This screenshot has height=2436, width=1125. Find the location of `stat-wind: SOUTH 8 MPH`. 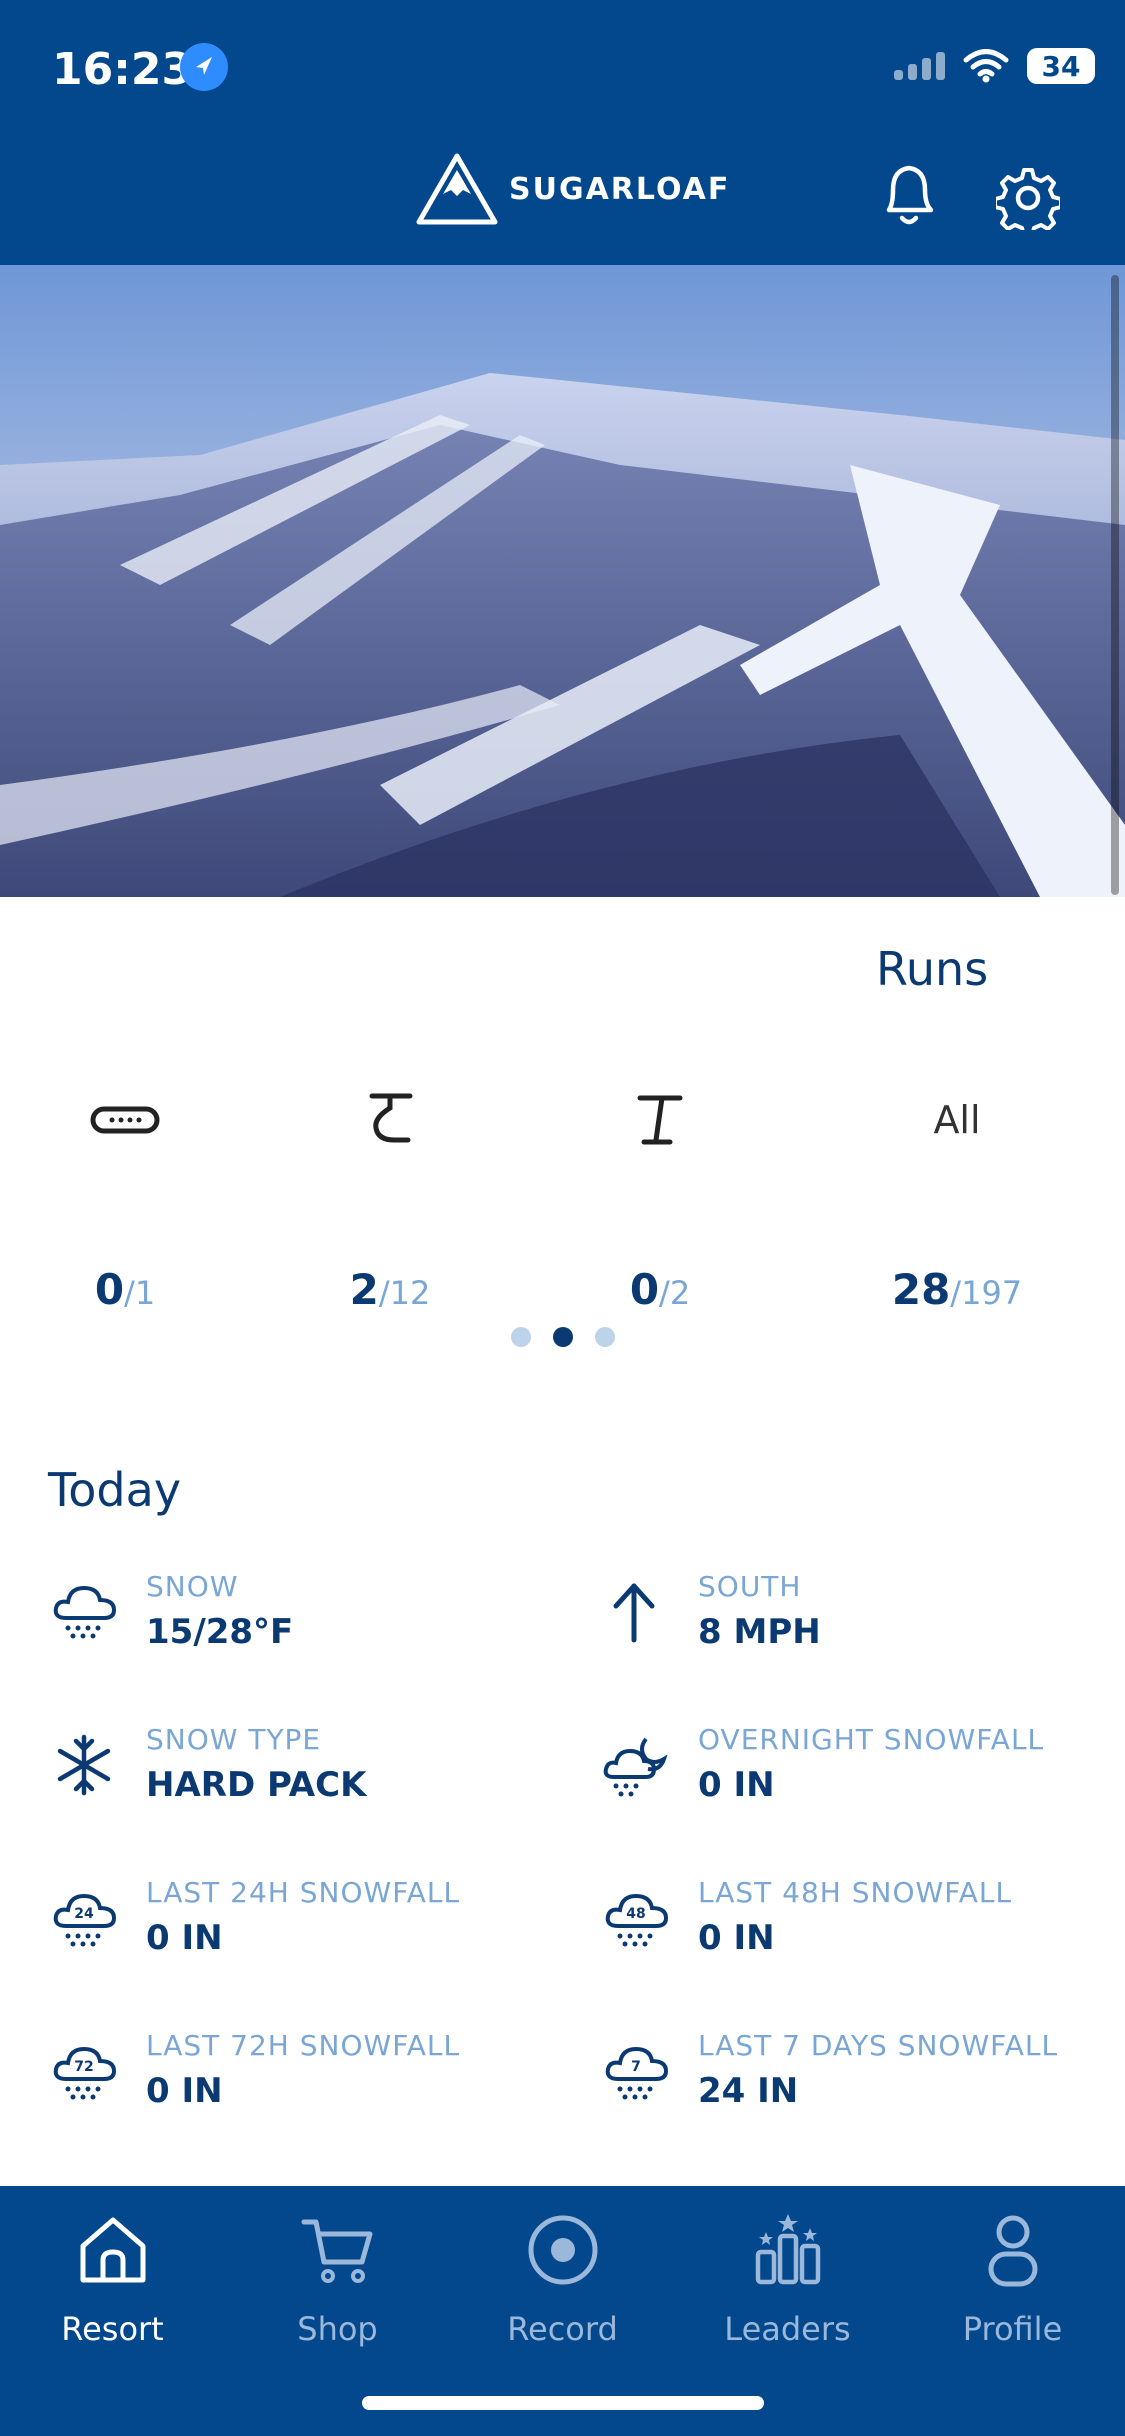

stat-wind: SOUTH 8 MPH is located at coordinates (862, 1623).